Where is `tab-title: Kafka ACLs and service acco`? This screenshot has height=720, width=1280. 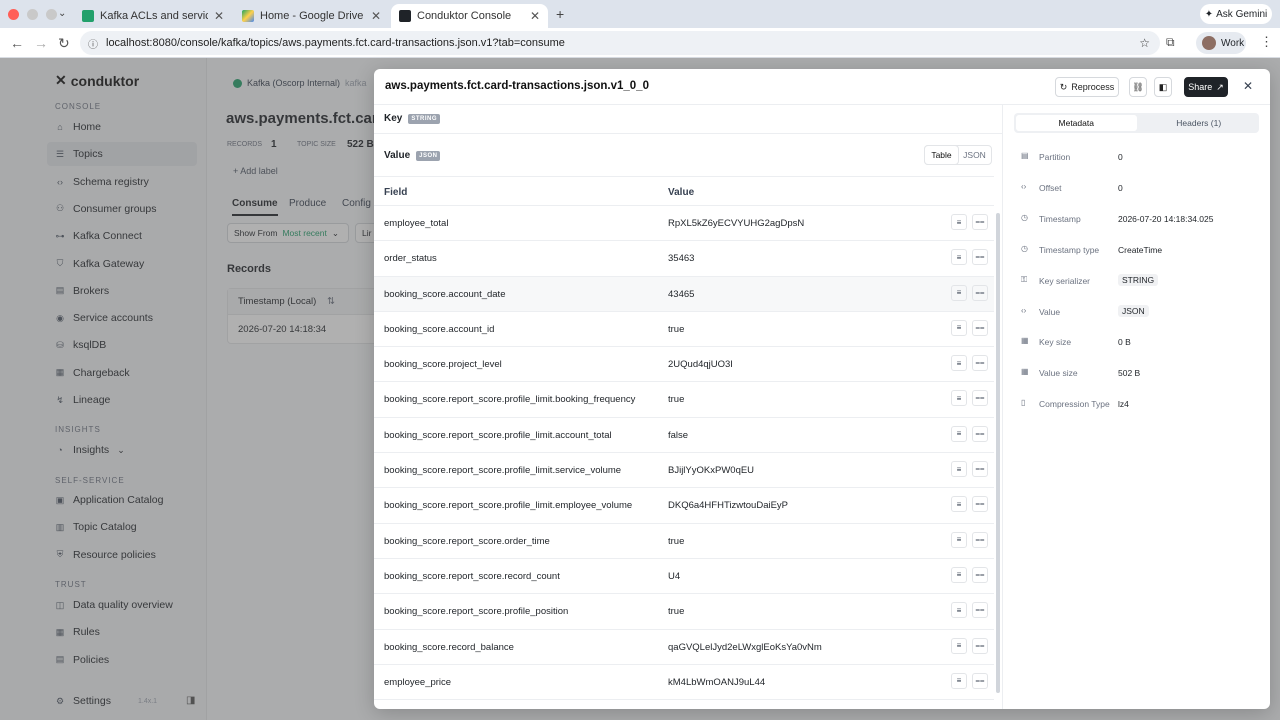
tab-title: Kafka ACLs and service acco is located at coordinates (154, 16).